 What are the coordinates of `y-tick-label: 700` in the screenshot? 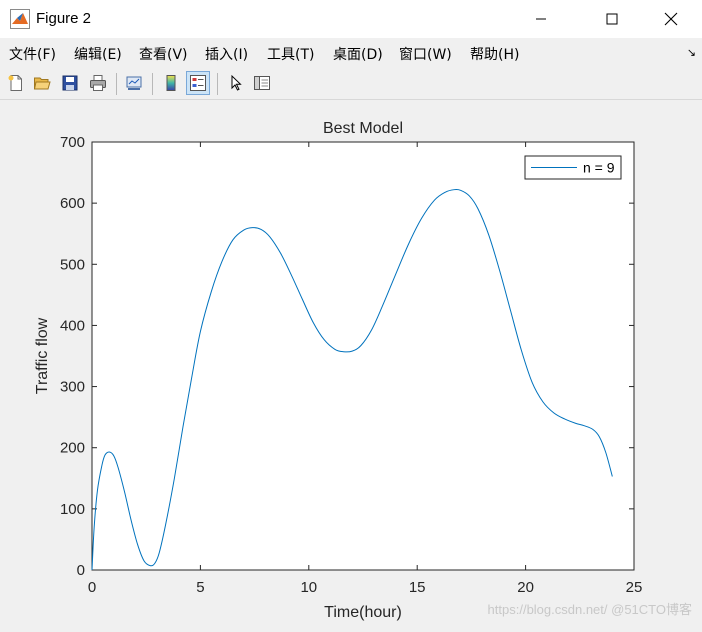 It's located at (72, 142).